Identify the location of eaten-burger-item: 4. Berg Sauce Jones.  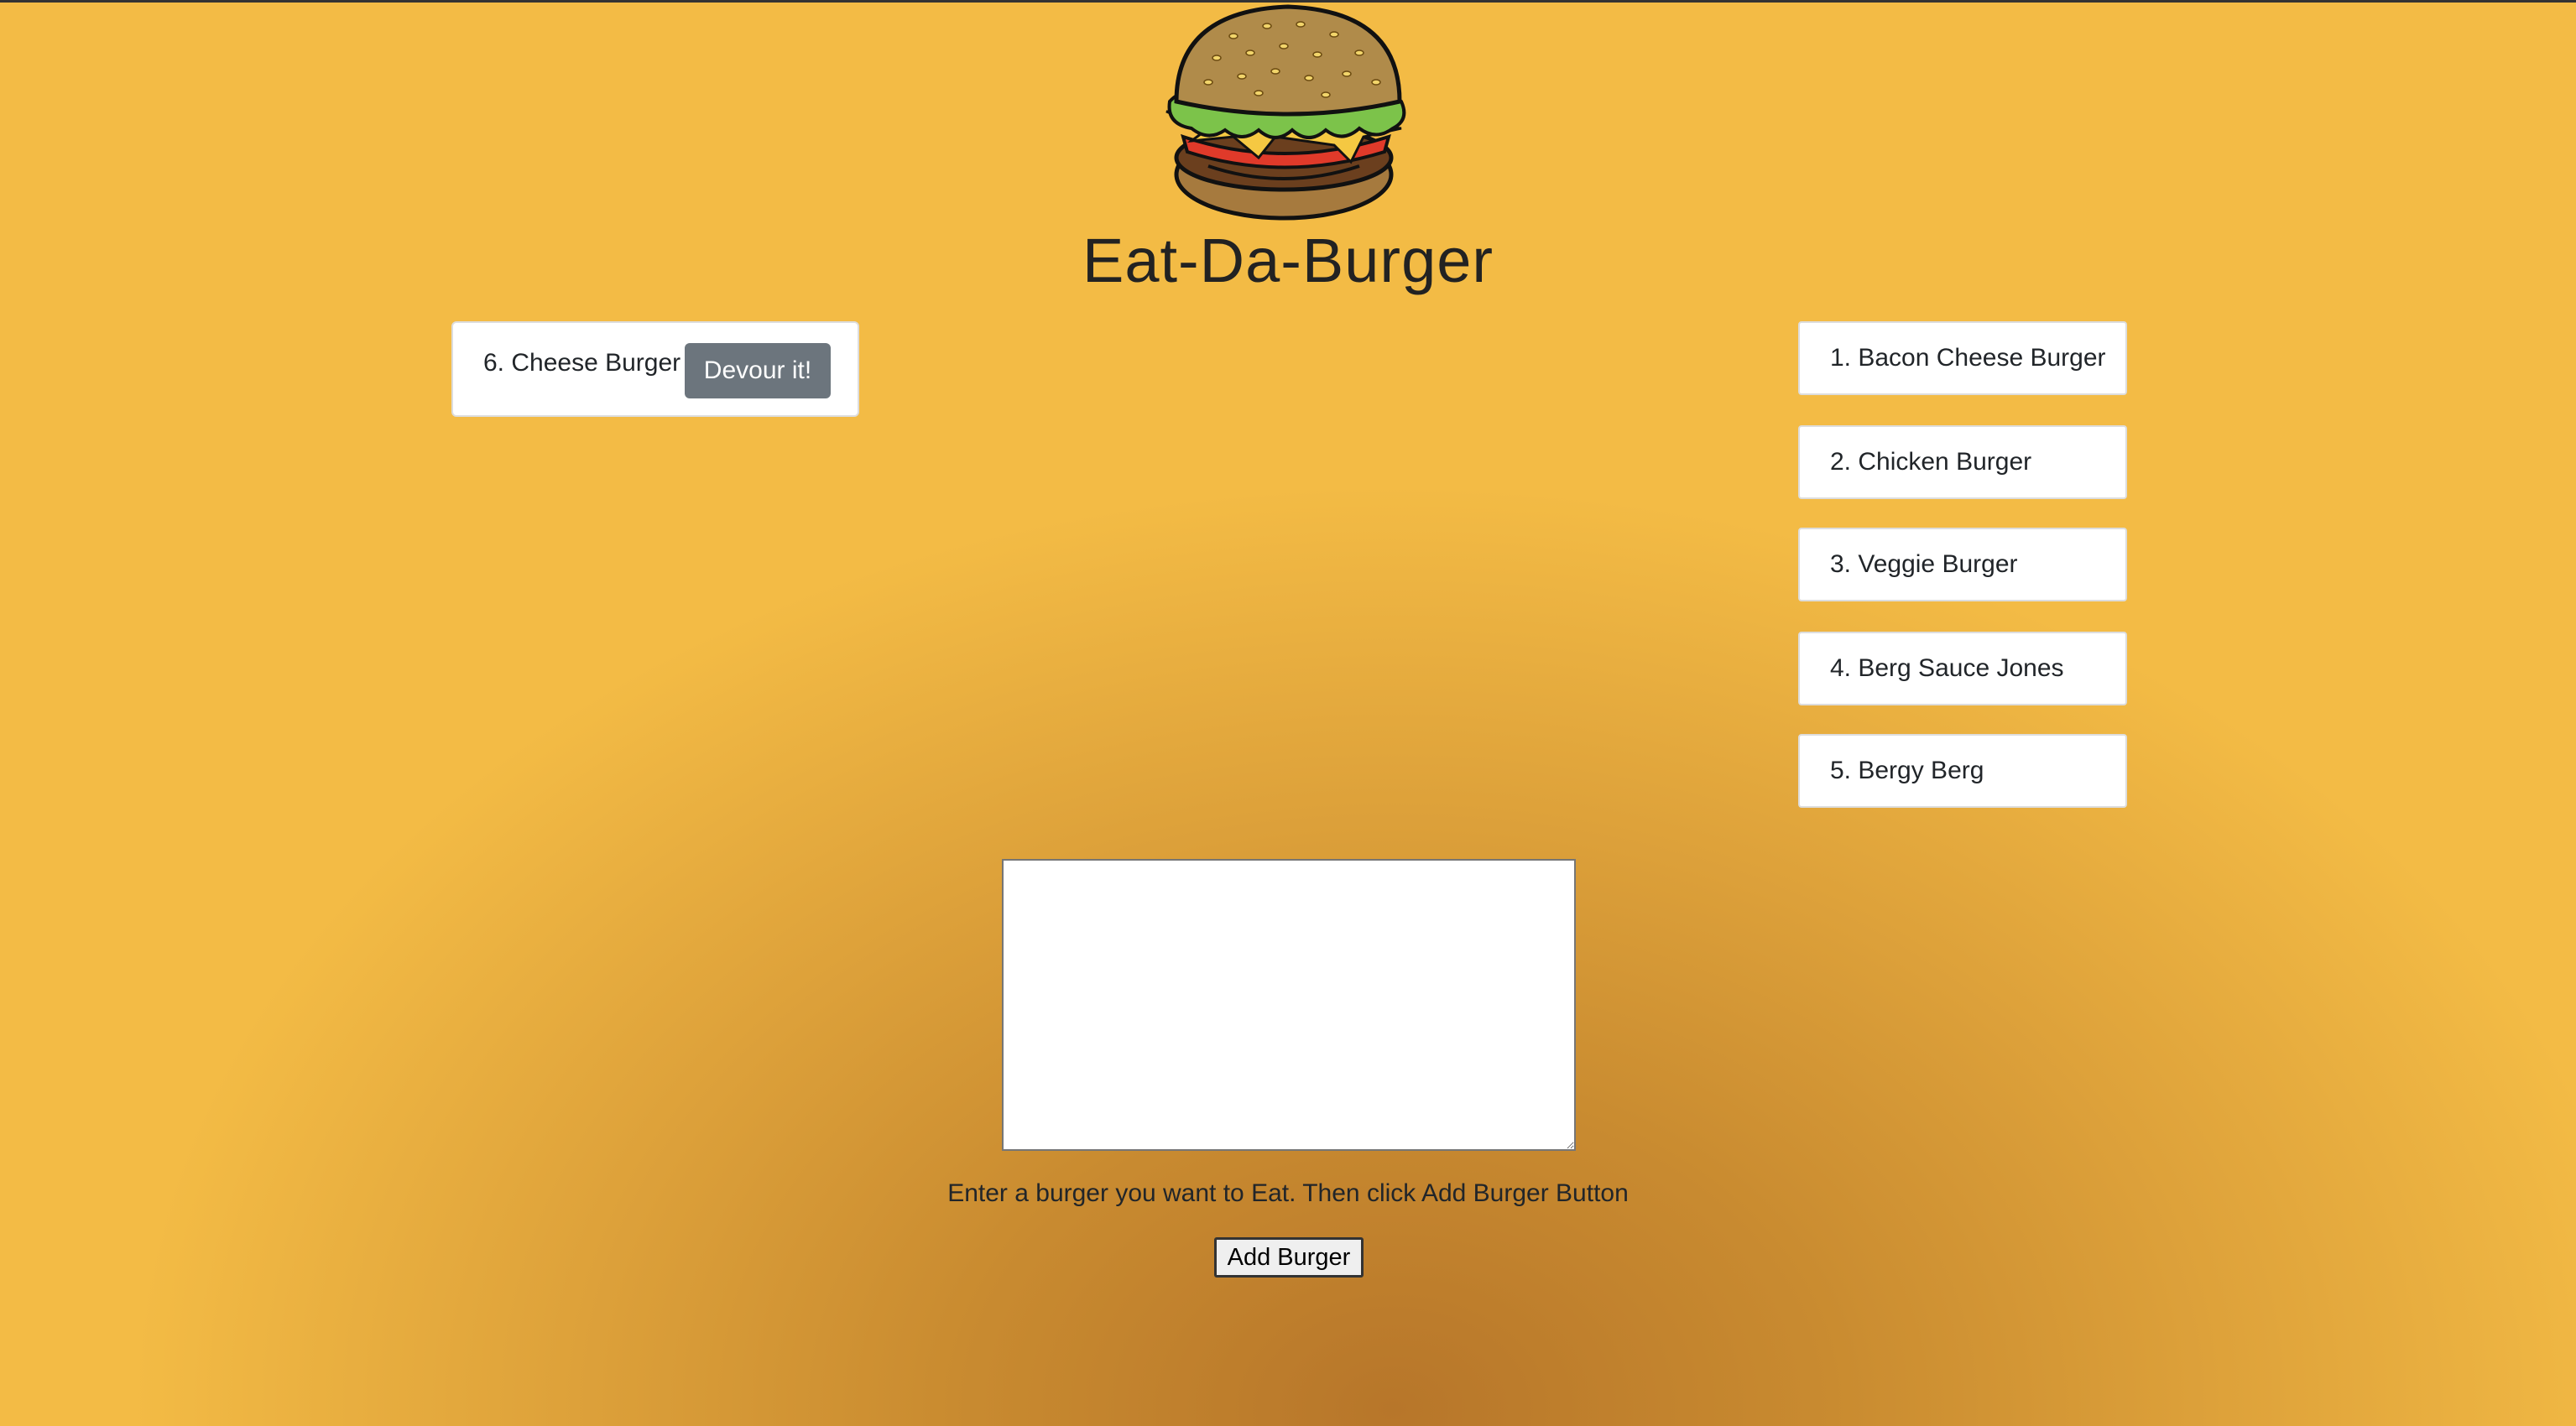
(1963, 668).